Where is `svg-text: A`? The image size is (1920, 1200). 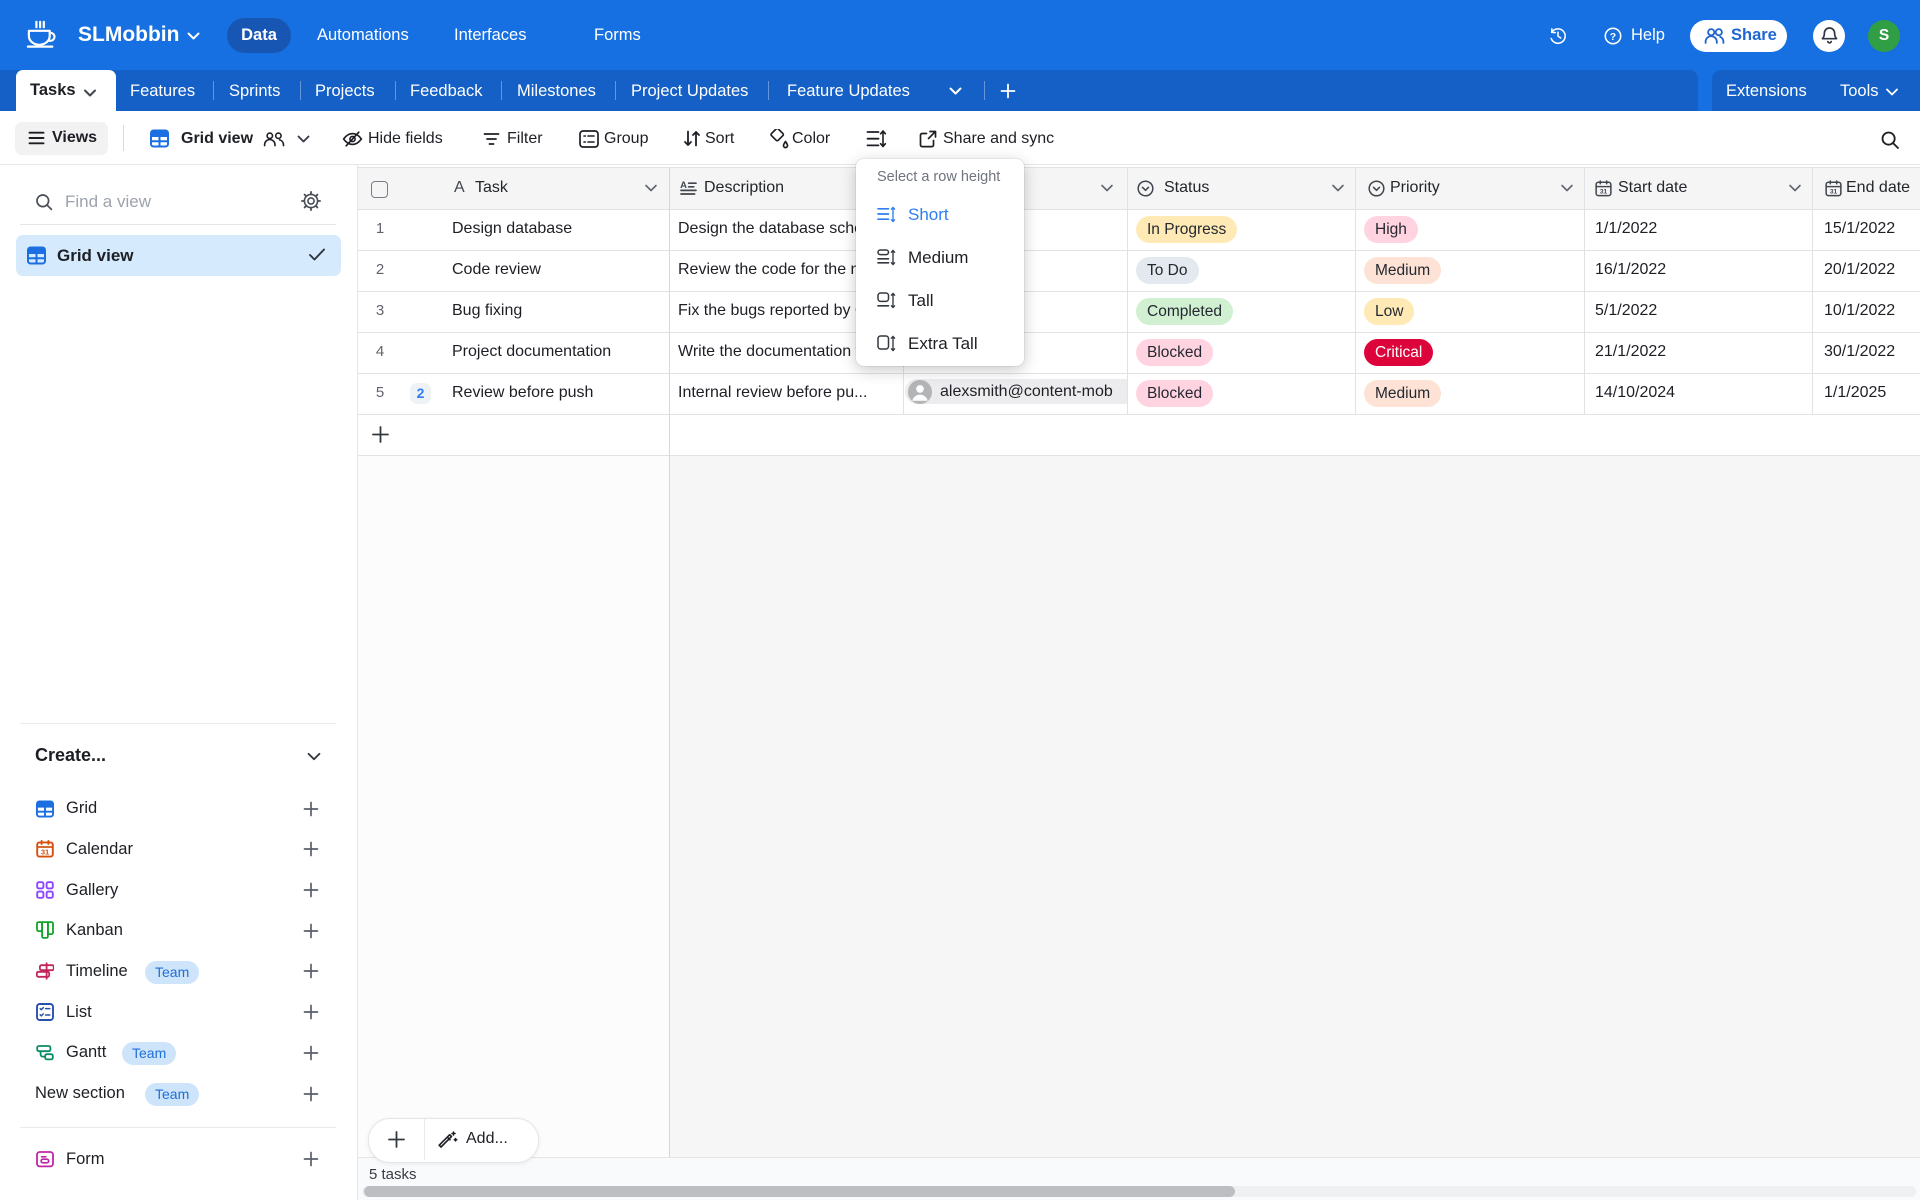 svg-text: A is located at coordinates (683, 185).